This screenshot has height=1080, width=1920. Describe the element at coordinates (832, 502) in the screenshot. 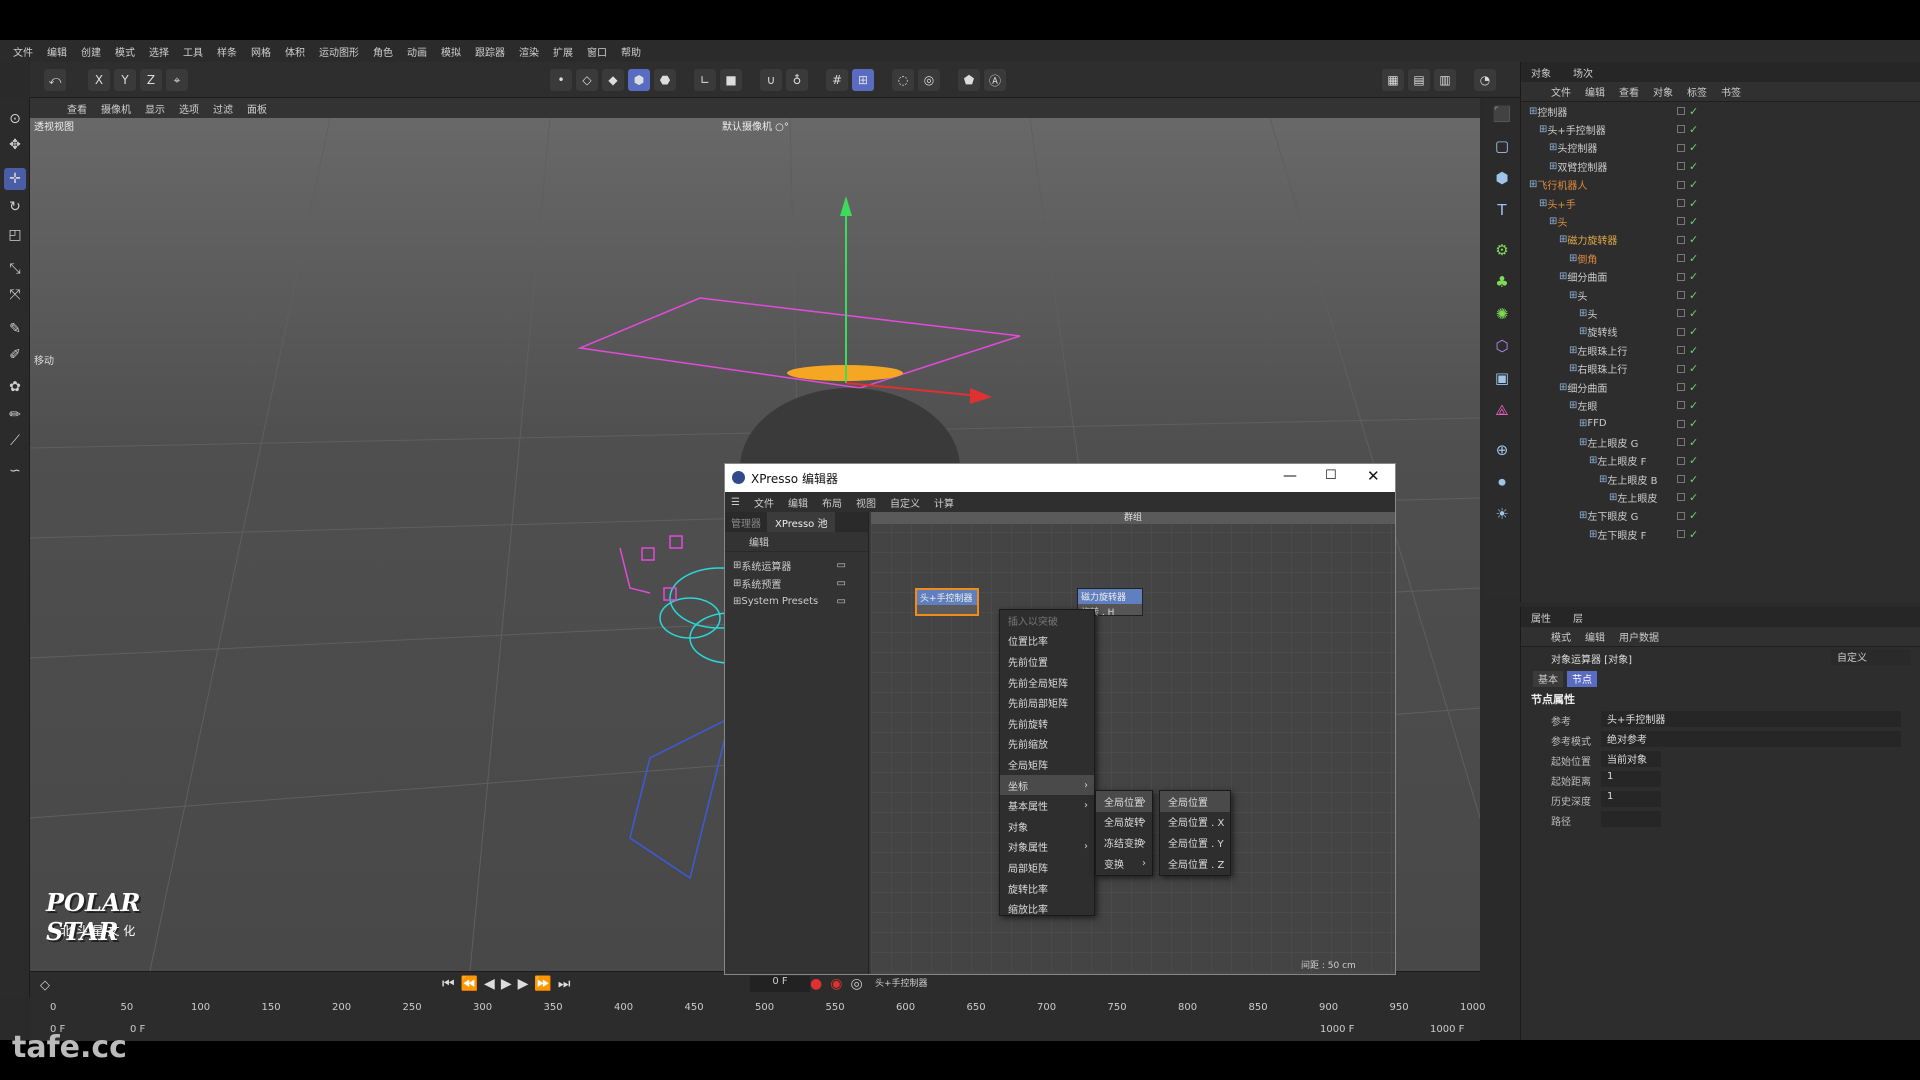

I see `xpresso-menu-item: 布局` at that location.